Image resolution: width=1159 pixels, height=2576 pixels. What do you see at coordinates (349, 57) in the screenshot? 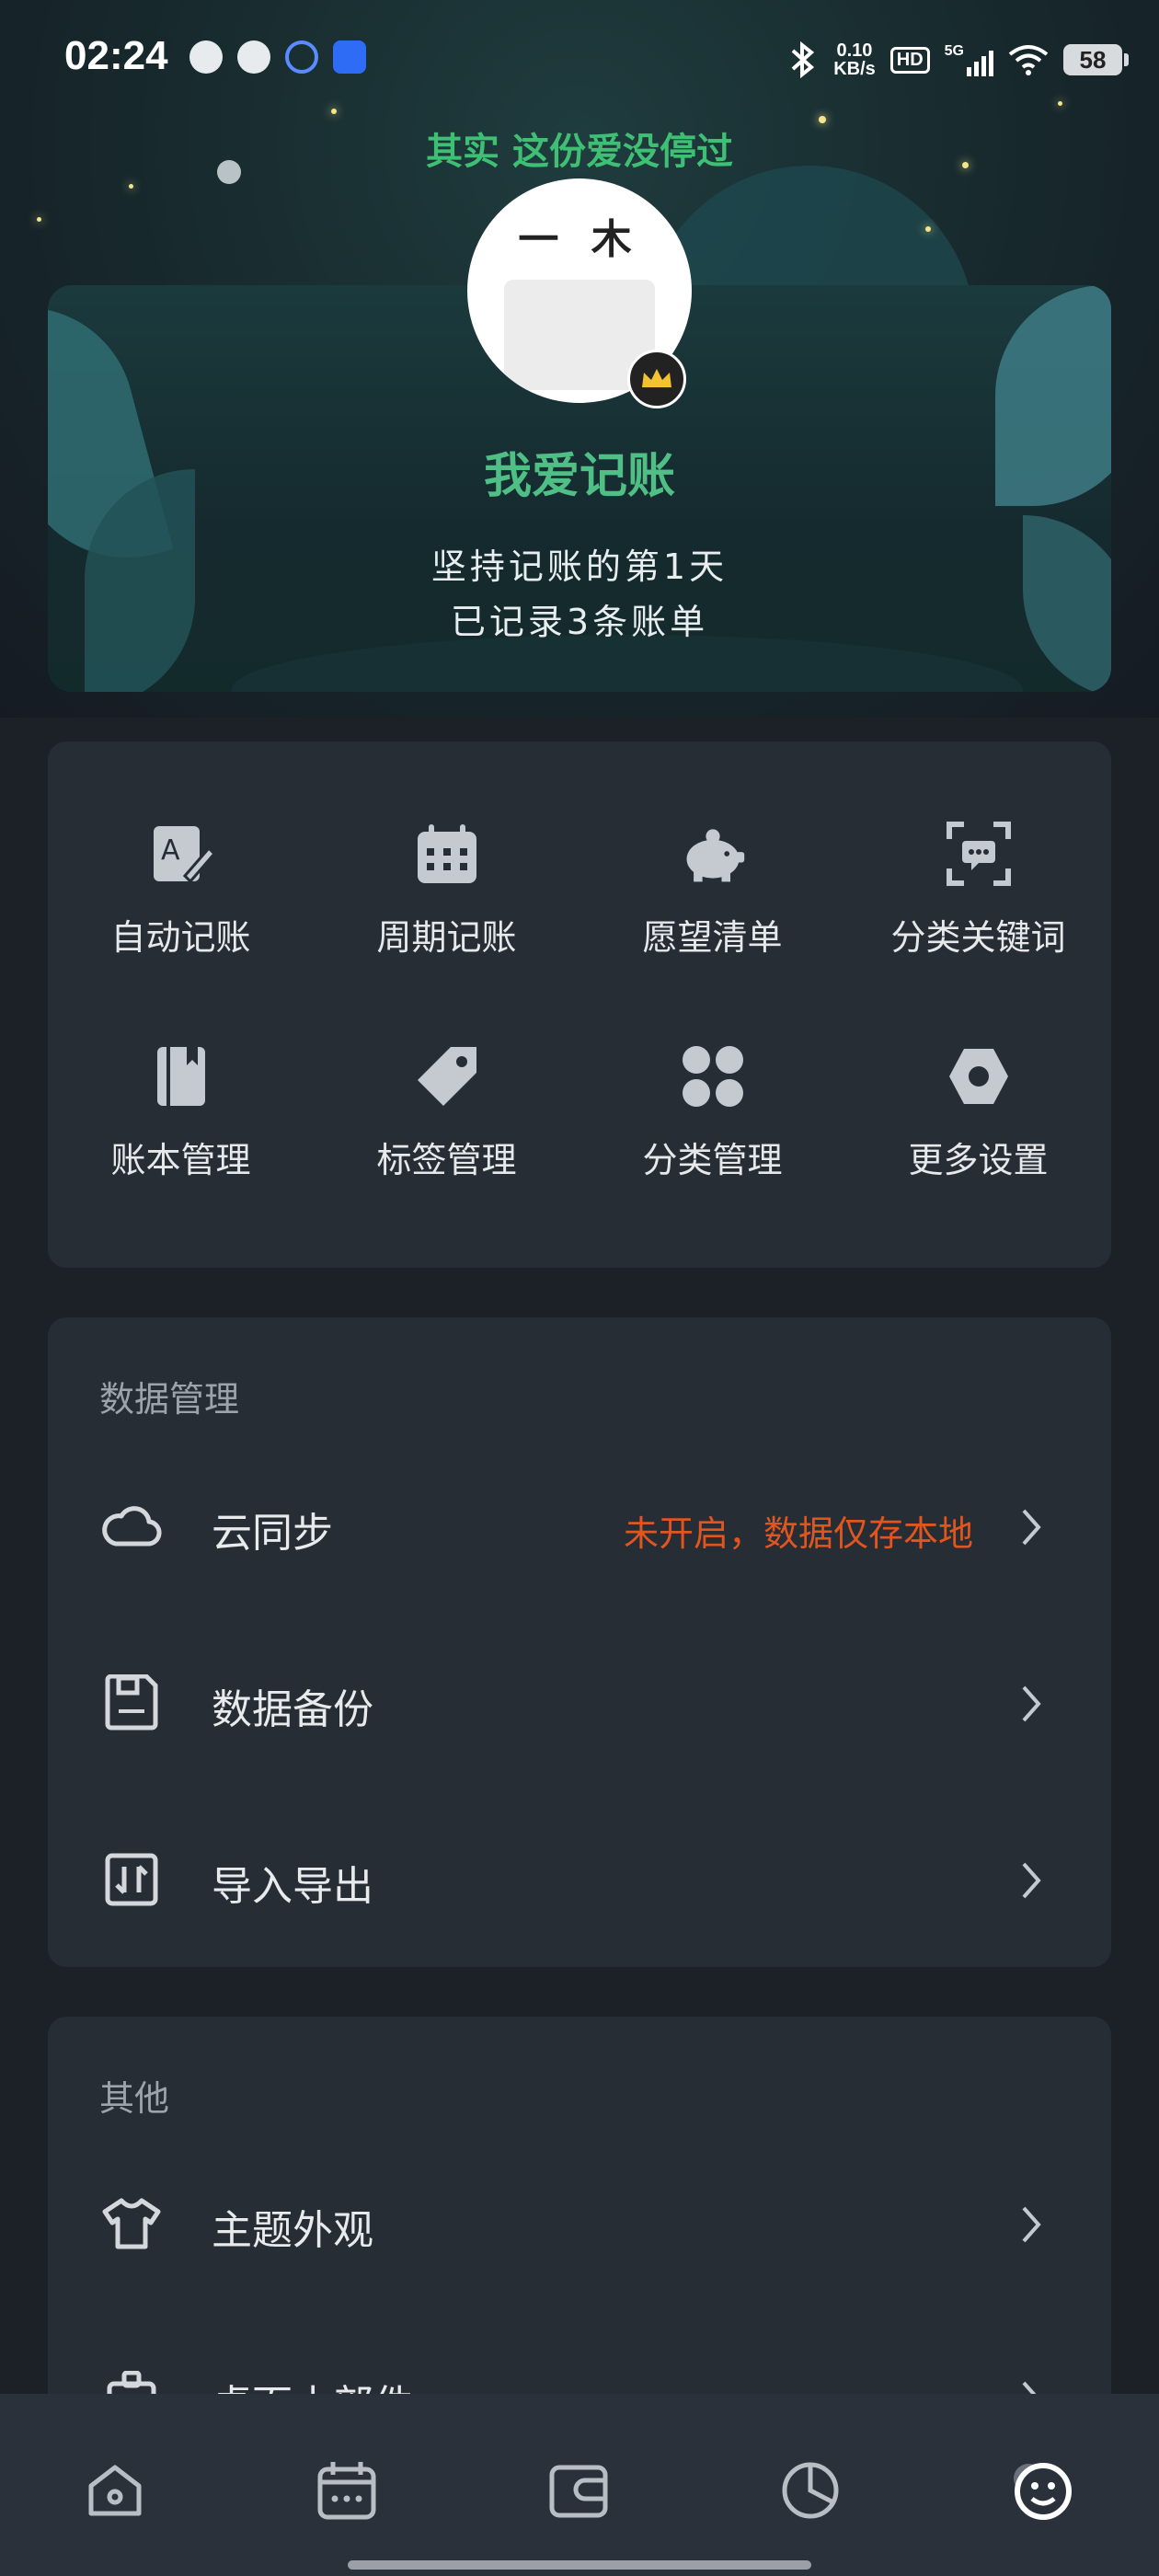
I see `baidu-icon` at bounding box center [349, 57].